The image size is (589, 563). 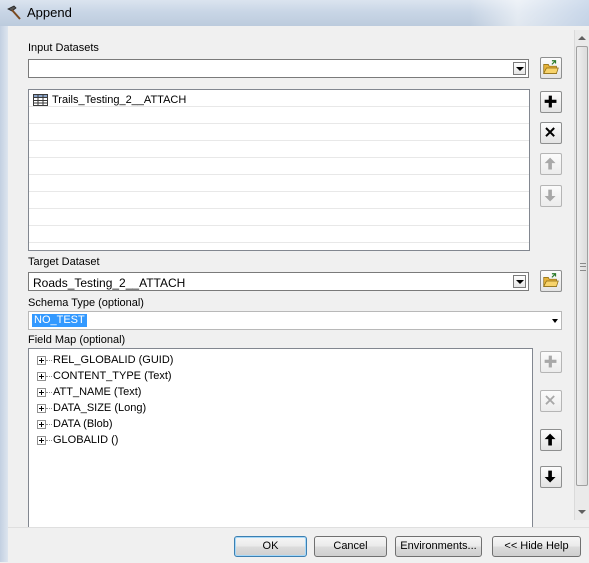 I want to click on input-datasets-label: Input Datasets, so click(x=63, y=48).